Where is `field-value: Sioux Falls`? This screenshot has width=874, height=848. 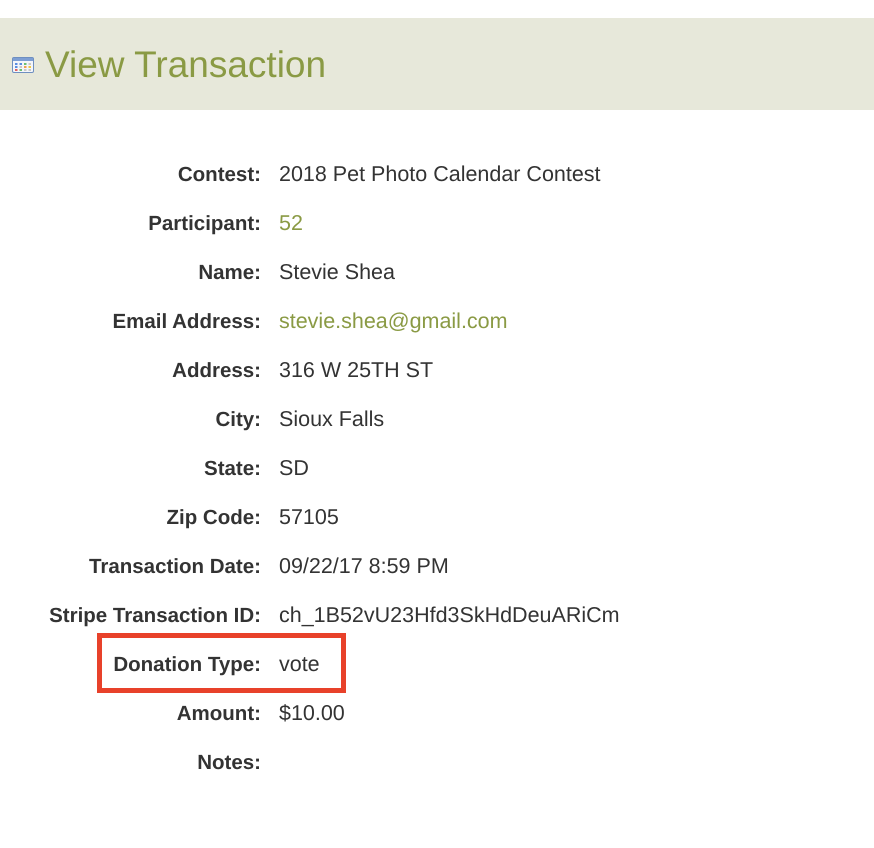 field-value: Sioux Falls is located at coordinates (331, 419).